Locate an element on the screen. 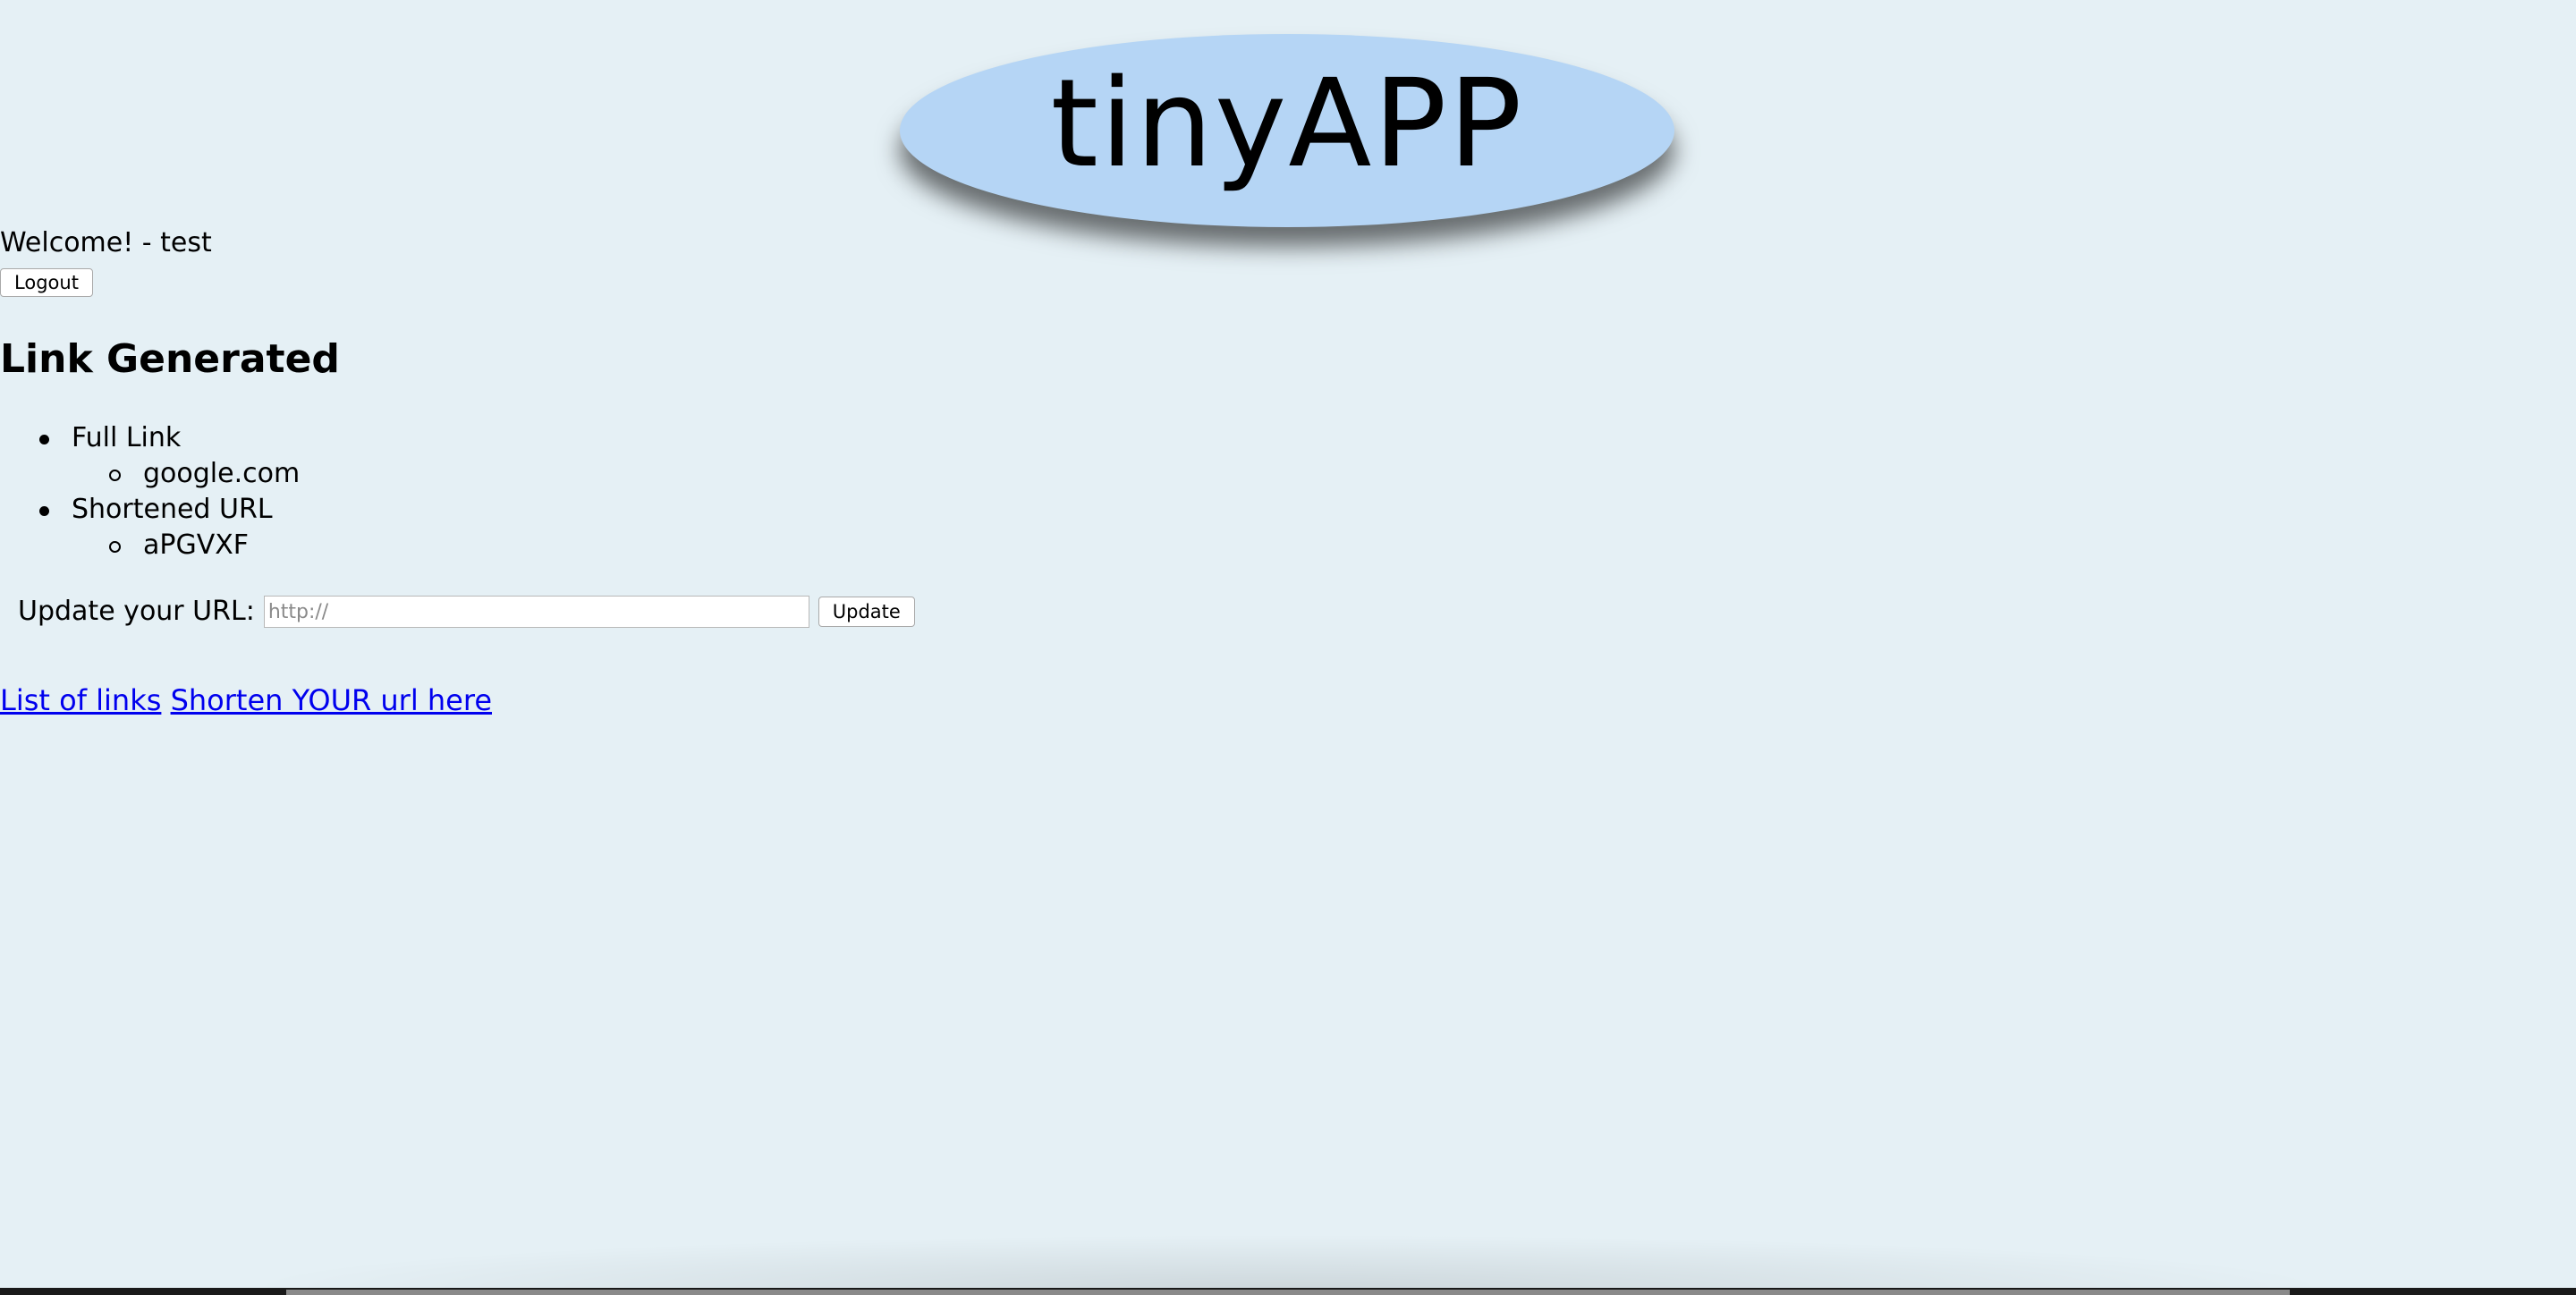  welcome-message: Welcome! - test is located at coordinates (106, 243).